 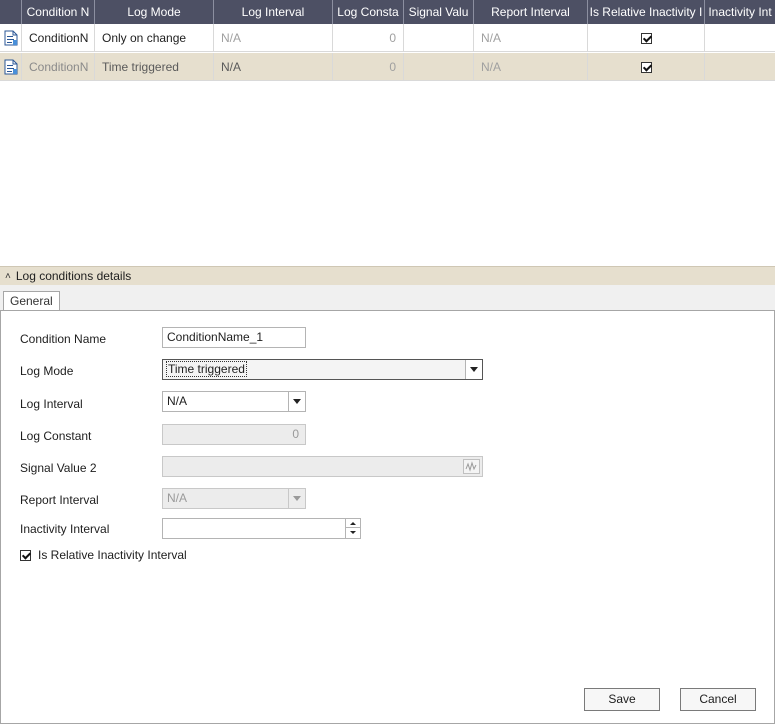 What do you see at coordinates (387, 298) in the screenshot?
I see `details-tabstrip: General` at bounding box center [387, 298].